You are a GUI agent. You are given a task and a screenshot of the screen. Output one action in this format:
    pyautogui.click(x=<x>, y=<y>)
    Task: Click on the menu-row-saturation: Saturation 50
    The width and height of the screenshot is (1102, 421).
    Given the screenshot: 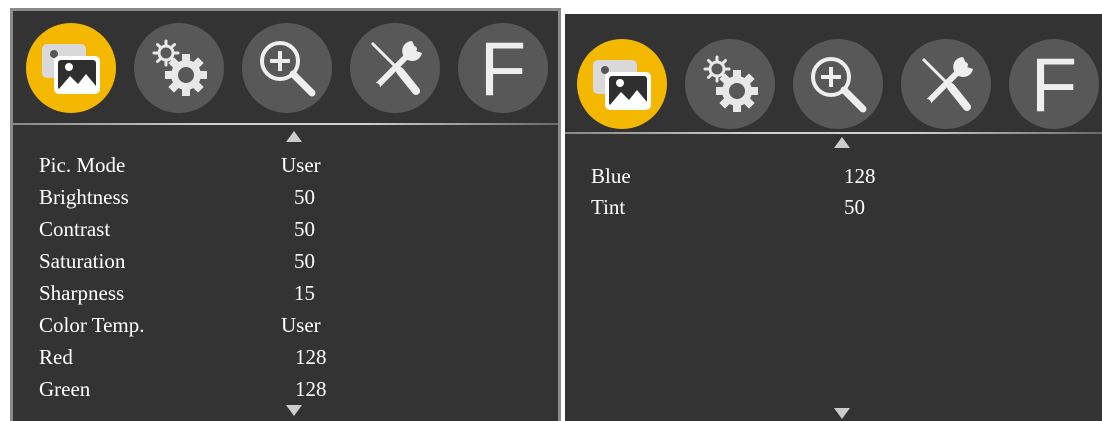 What is the action you would take?
    pyautogui.click(x=289, y=261)
    